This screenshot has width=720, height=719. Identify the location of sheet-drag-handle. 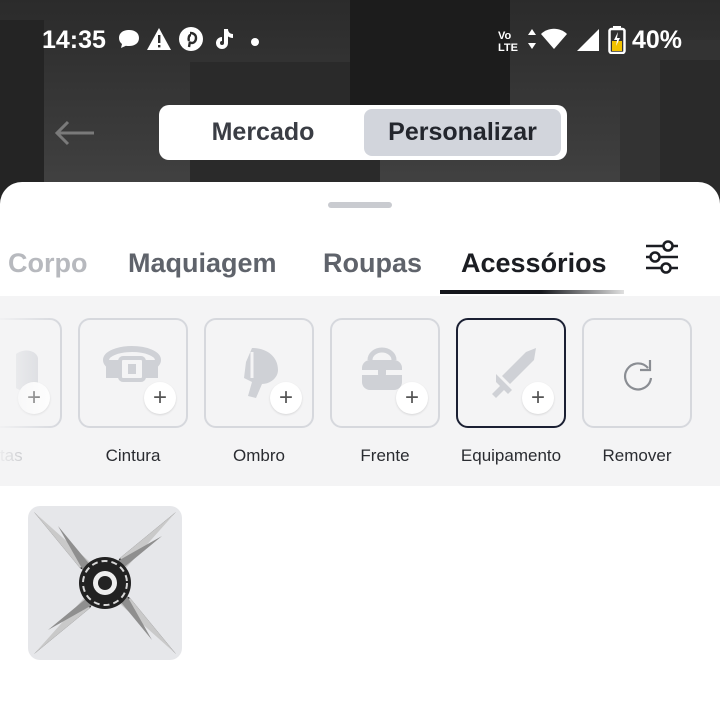
(360, 205).